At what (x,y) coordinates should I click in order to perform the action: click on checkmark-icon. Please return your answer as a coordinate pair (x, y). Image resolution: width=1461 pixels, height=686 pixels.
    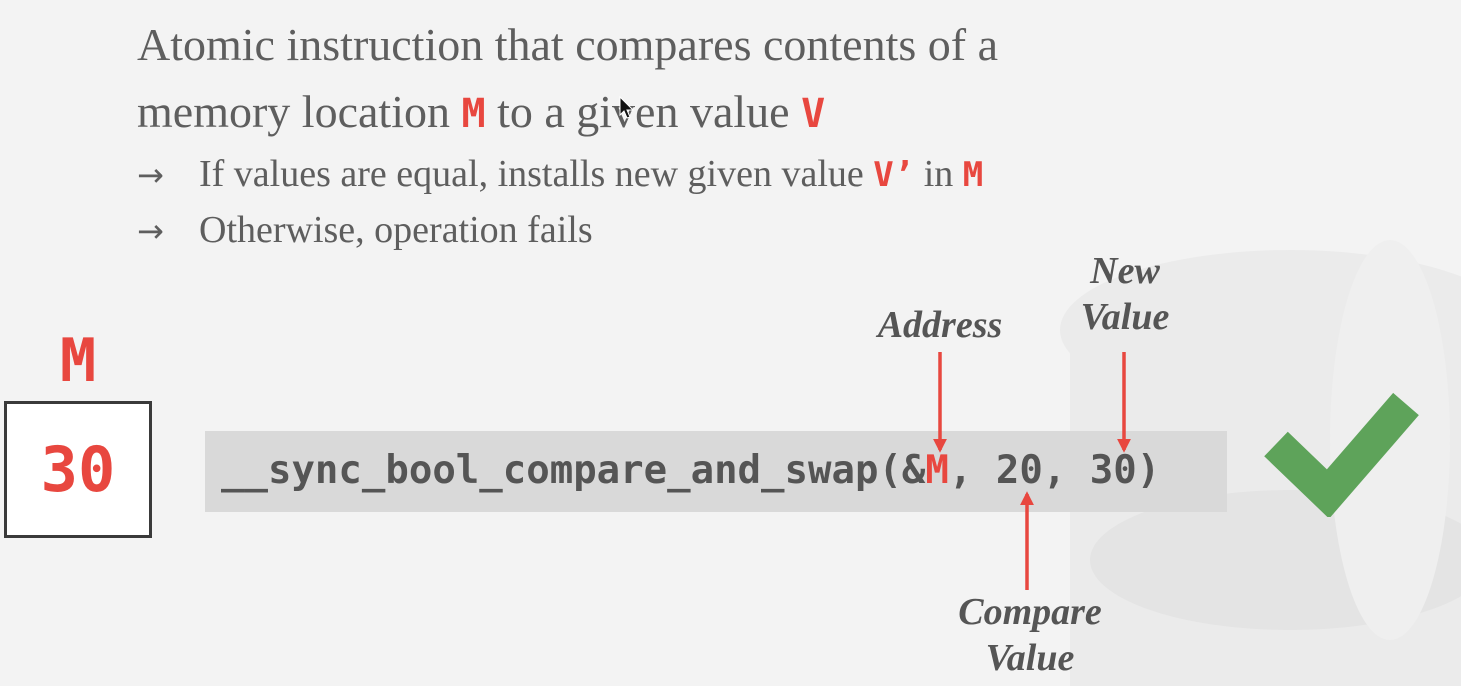
    Looking at the image, I should click on (1341, 454).